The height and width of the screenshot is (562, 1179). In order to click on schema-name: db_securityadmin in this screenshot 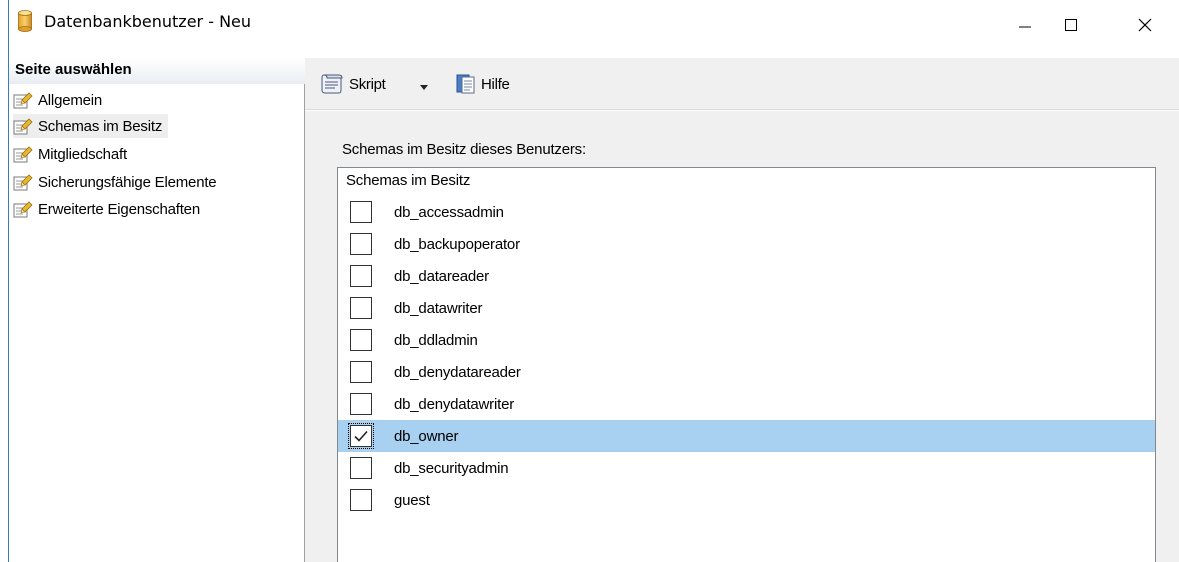, I will do `click(451, 468)`.